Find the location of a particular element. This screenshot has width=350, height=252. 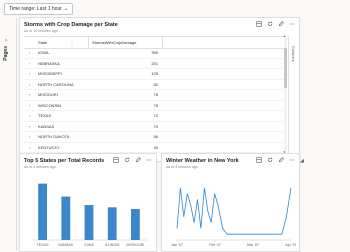

line-chart: Jan '07 Feb '07 Mar '07 Apr '07 is located at coordinates (233, 217).